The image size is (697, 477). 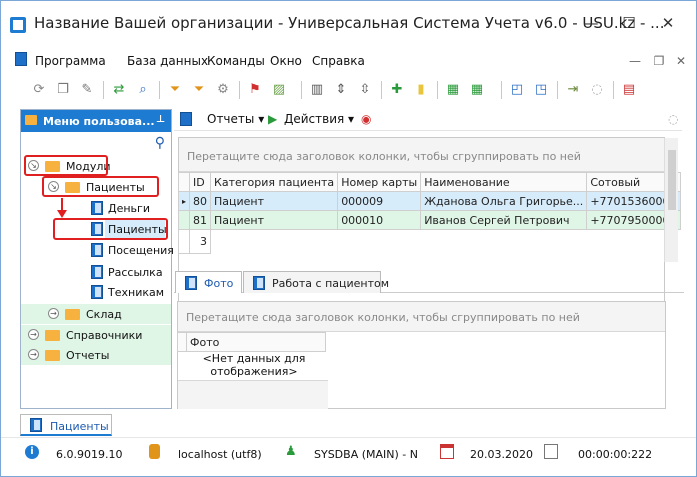 I want to click on actions-button: Действия ▾, so click(x=319, y=119).